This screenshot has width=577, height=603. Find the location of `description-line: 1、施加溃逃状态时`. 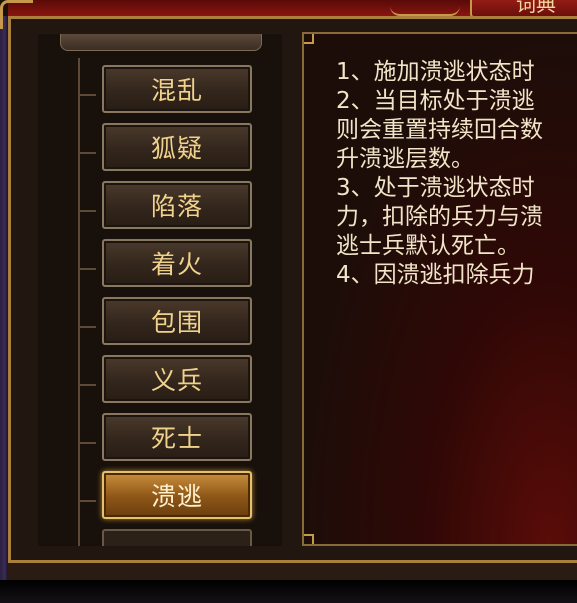

description-line: 1、施加溃逃状态时 is located at coordinates (435, 72).